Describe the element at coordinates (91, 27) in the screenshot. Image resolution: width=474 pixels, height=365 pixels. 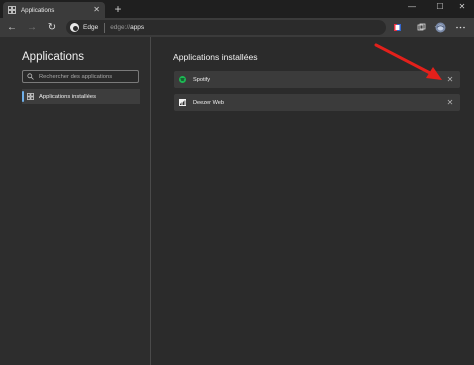
I see `address-site-label: Edge` at that location.